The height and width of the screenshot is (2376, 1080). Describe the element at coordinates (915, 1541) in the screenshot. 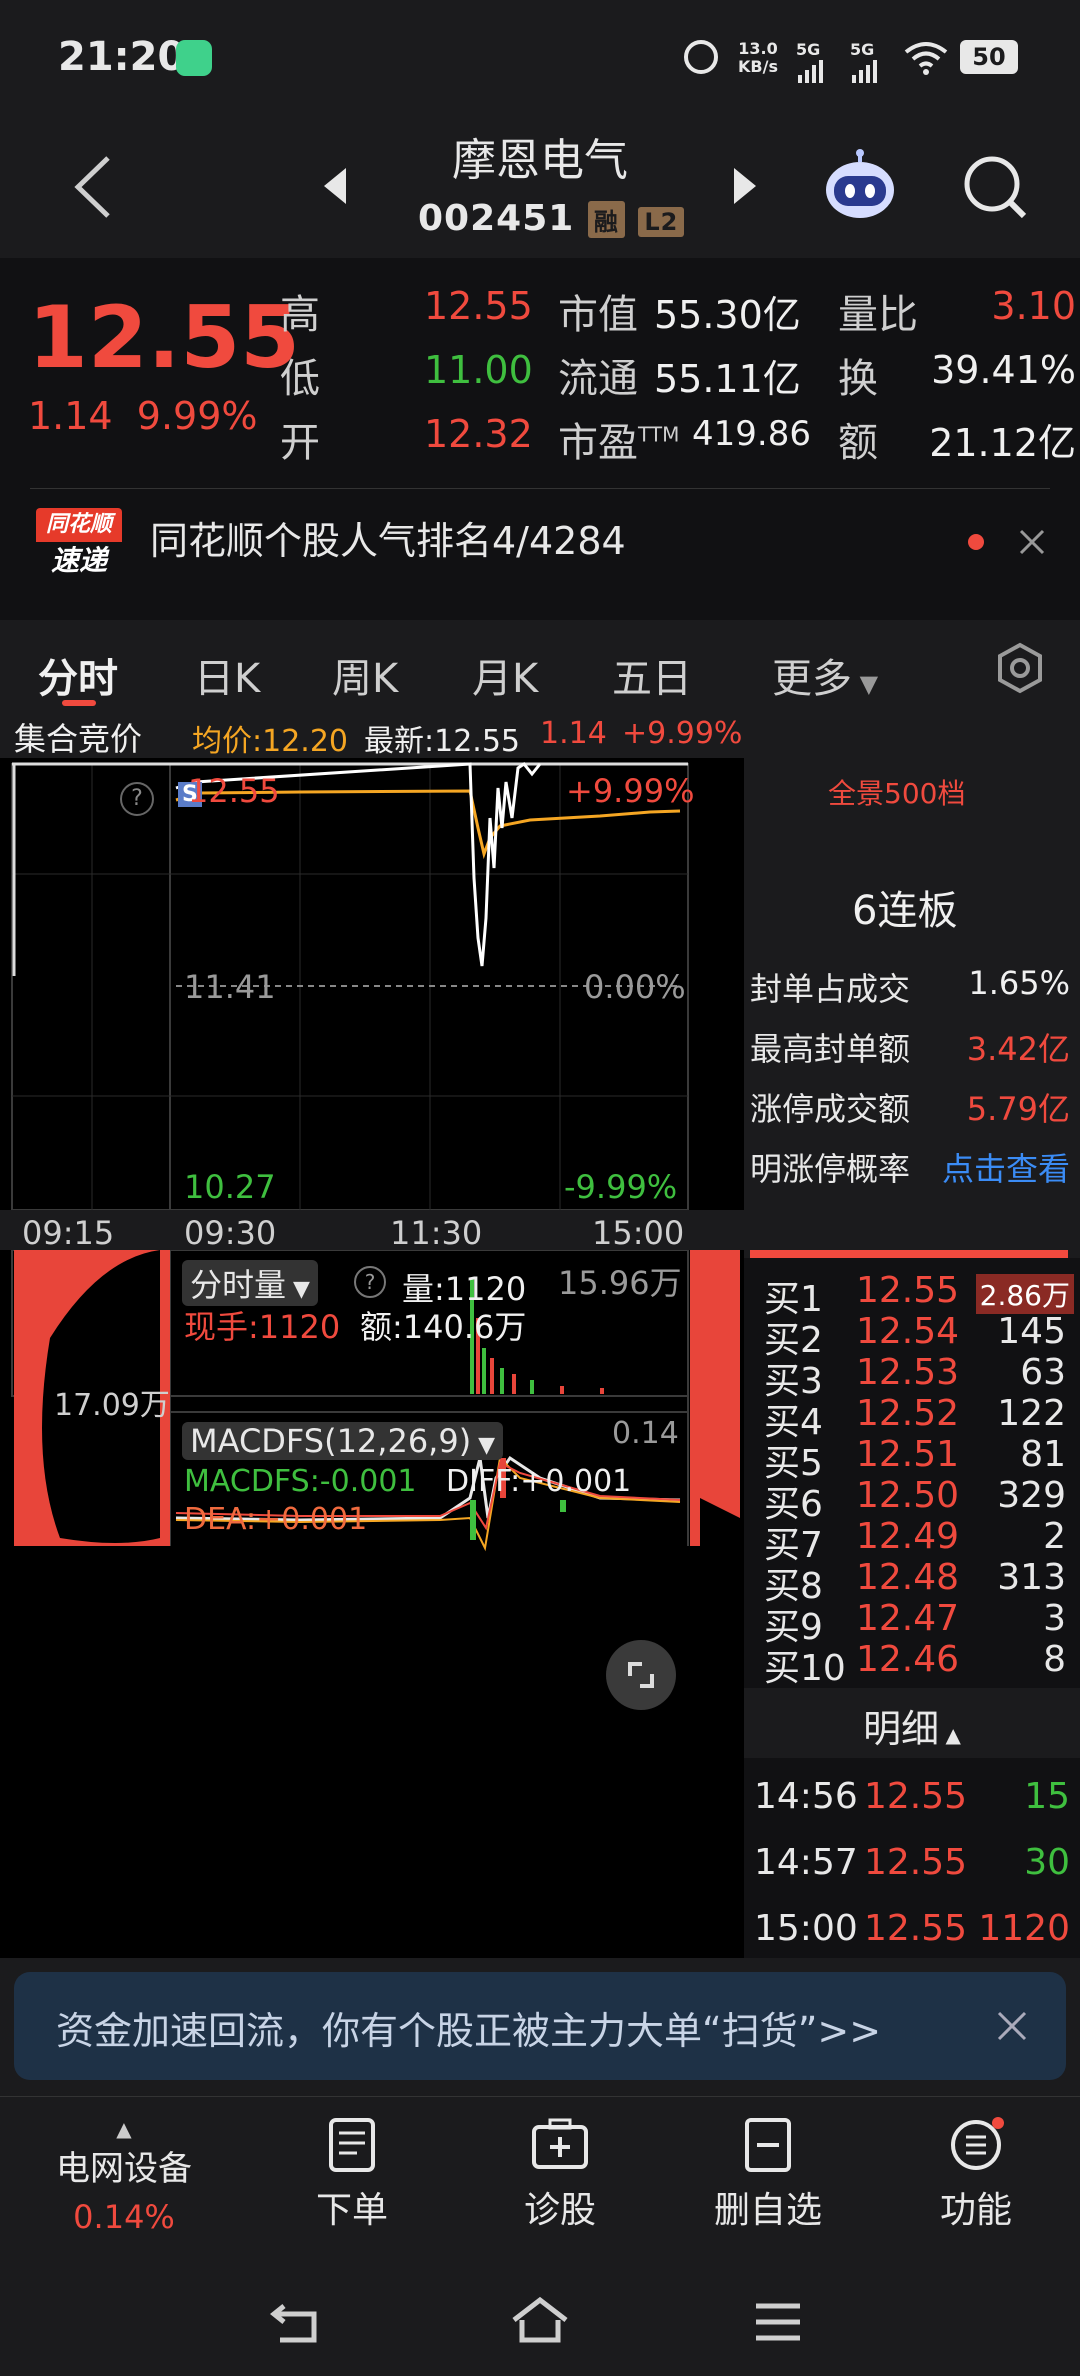

I see `bid-row: 买7 12.49 2` at that location.